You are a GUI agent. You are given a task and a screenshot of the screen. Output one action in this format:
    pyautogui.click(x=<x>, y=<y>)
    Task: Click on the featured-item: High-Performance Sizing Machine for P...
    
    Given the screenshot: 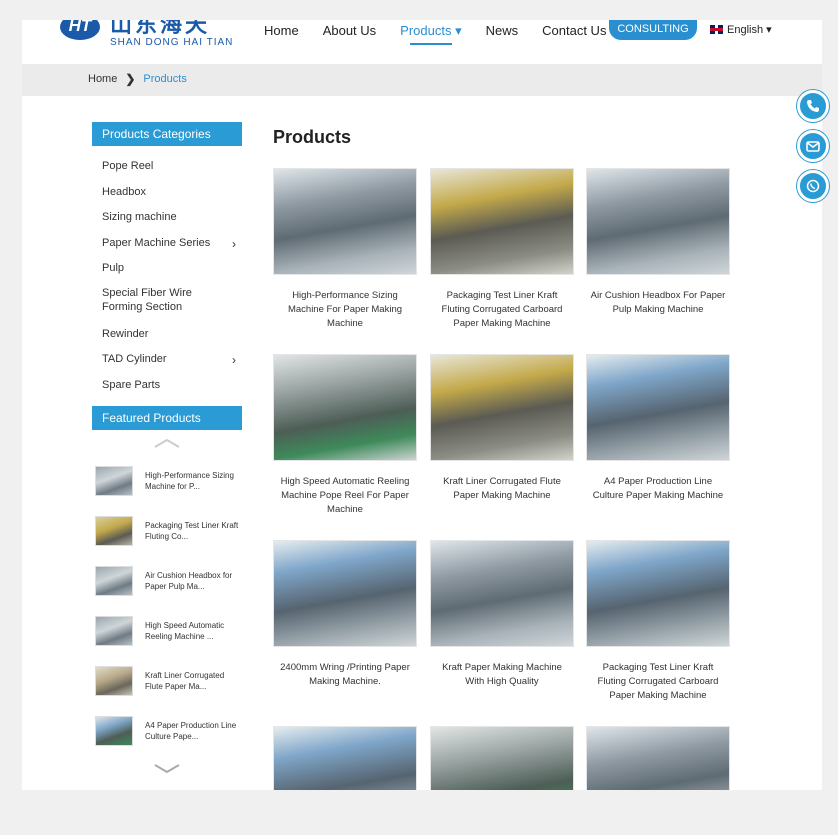 What is the action you would take?
    pyautogui.click(x=167, y=481)
    